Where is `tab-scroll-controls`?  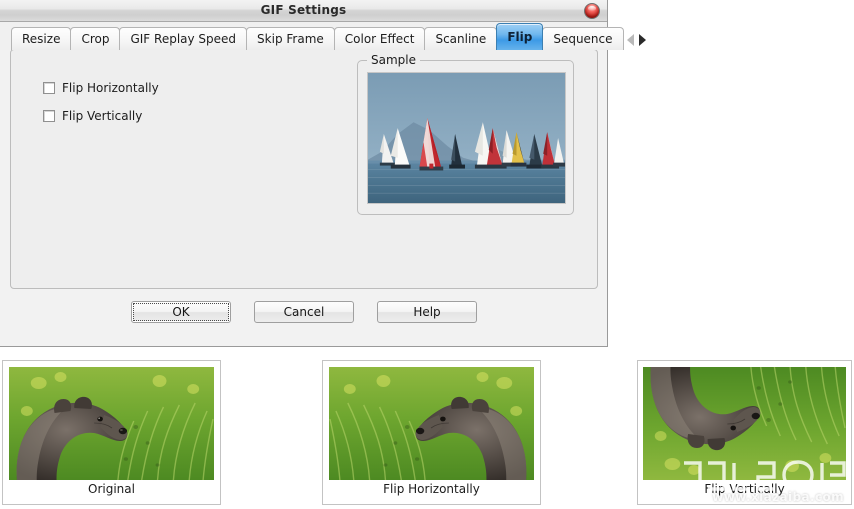 tab-scroll-controls is located at coordinates (636, 40).